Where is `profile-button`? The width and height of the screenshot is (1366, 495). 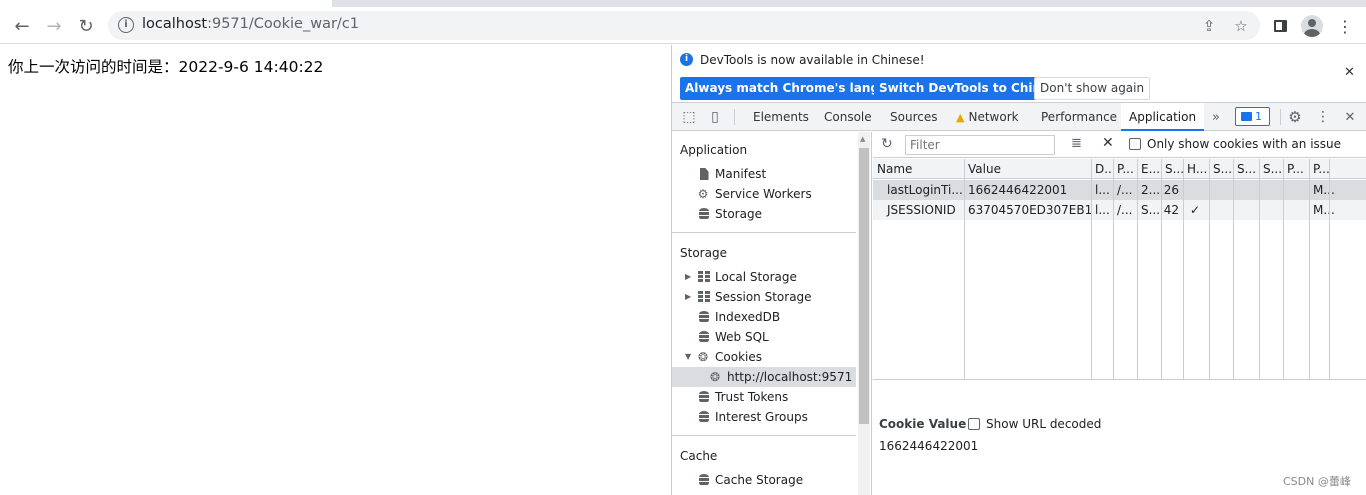 profile-button is located at coordinates (1312, 26).